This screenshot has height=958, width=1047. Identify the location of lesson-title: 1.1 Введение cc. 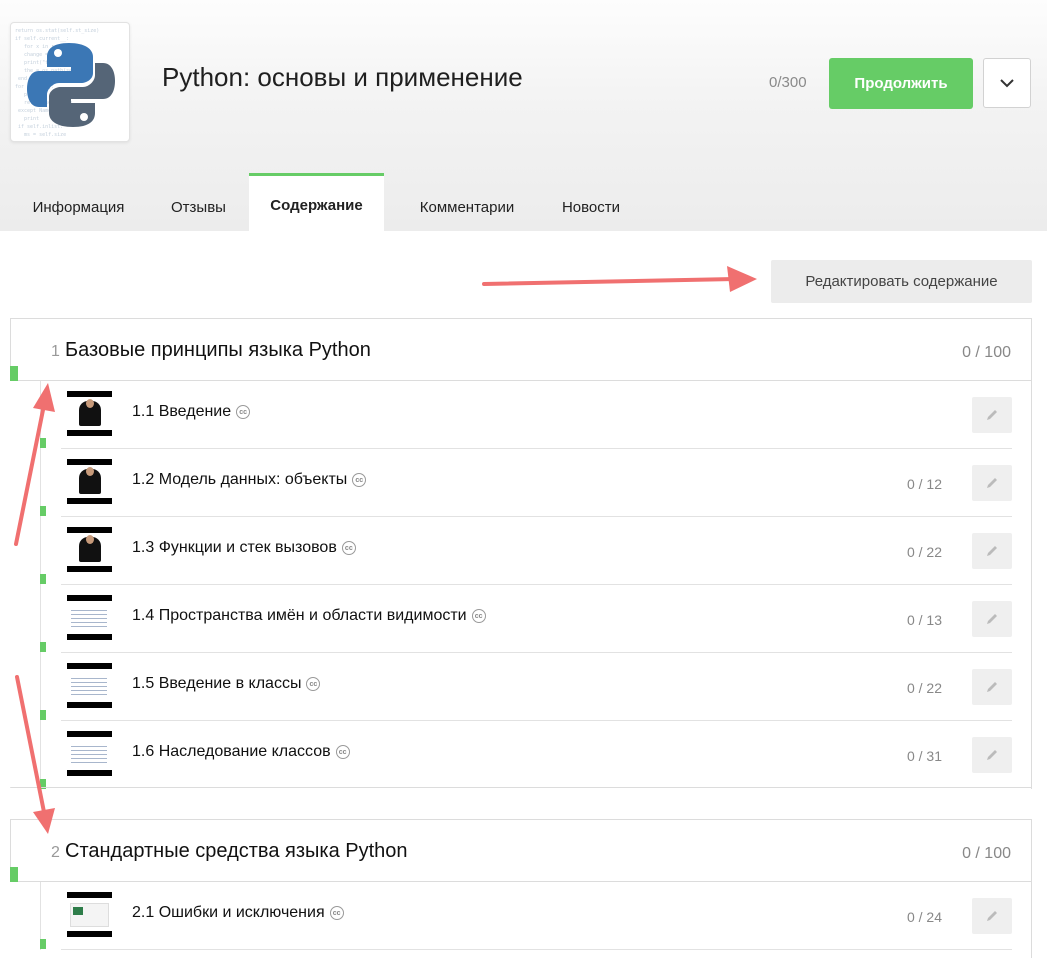
(191, 412).